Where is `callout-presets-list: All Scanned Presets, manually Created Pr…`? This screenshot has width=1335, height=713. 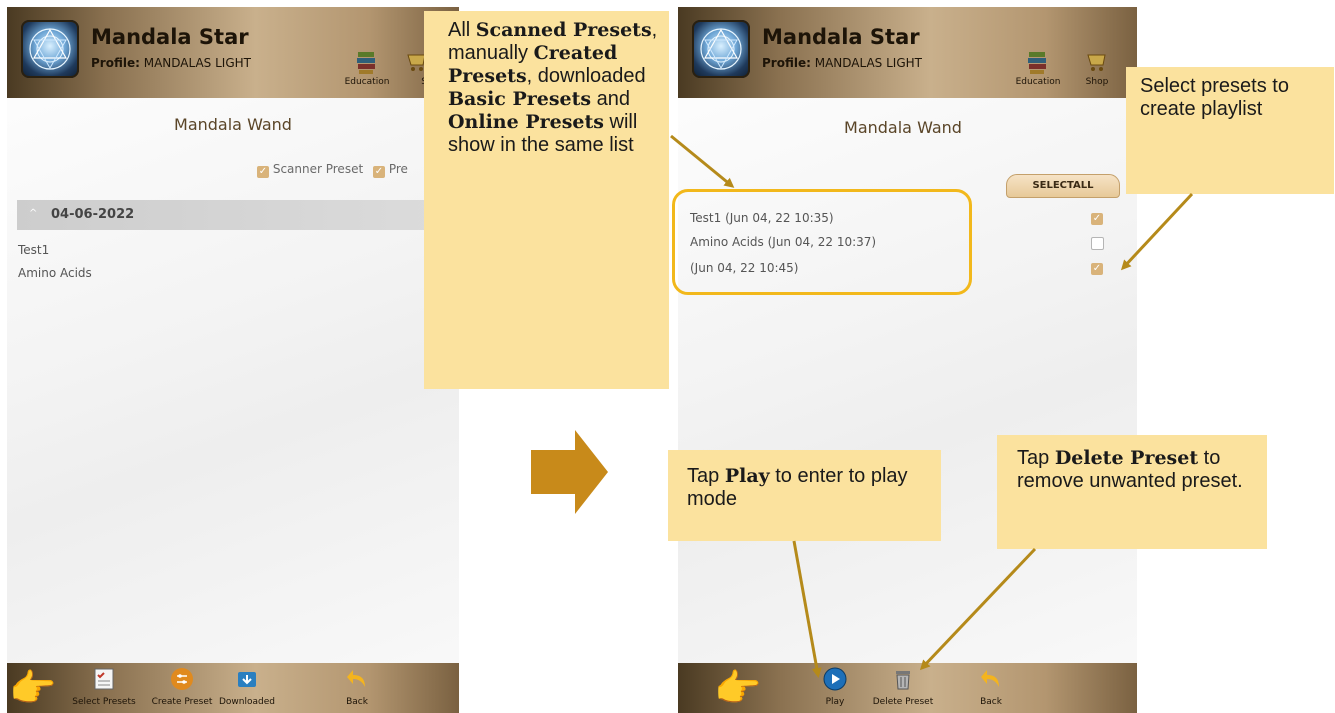 callout-presets-list: All Scanned Presets, manually Created Pr… is located at coordinates (546, 200).